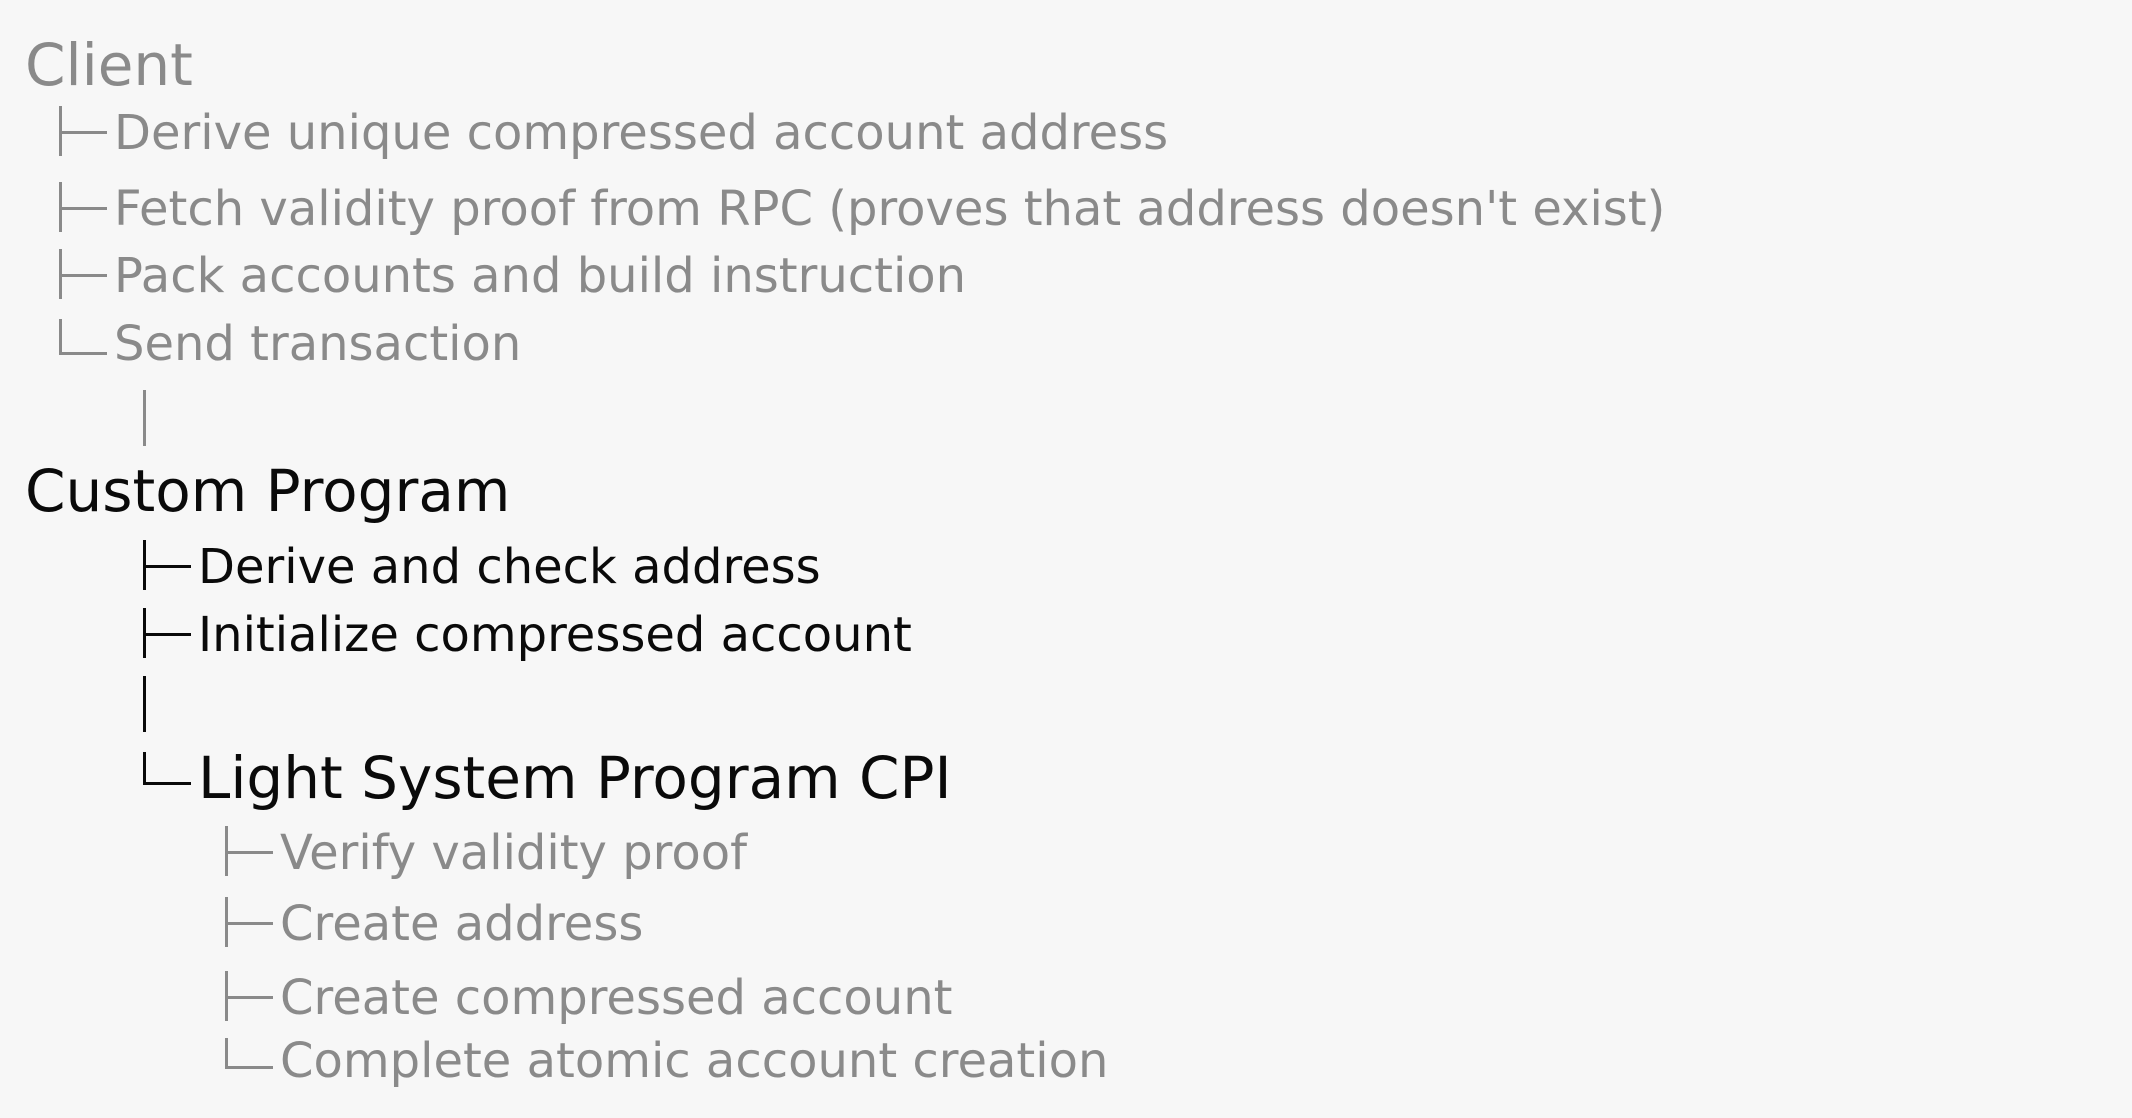 Image resolution: width=2132 pixels, height=1118 pixels. What do you see at coordinates (555, 635) in the screenshot?
I see `custom-program-step-initialize: Initialize compressed account` at bounding box center [555, 635].